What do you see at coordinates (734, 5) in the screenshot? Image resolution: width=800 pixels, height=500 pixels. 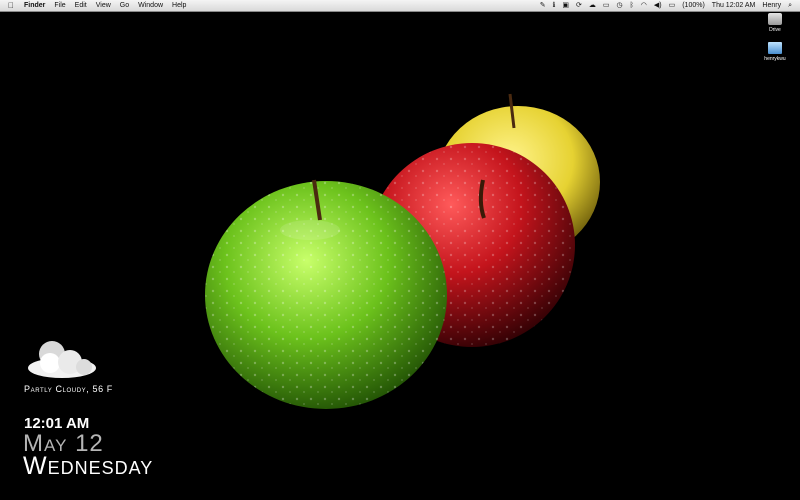 I see `menubar-clock: Thu 12:02 AM` at bounding box center [734, 5].